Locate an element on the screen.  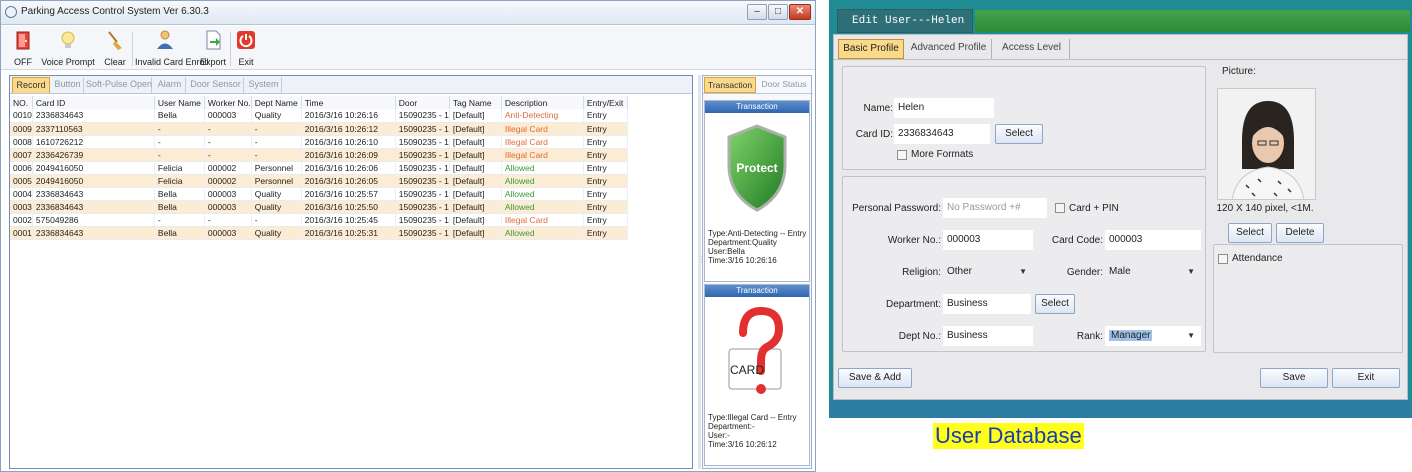
chevron-down-icon: ▼ is located at coordinates (1023, 271).